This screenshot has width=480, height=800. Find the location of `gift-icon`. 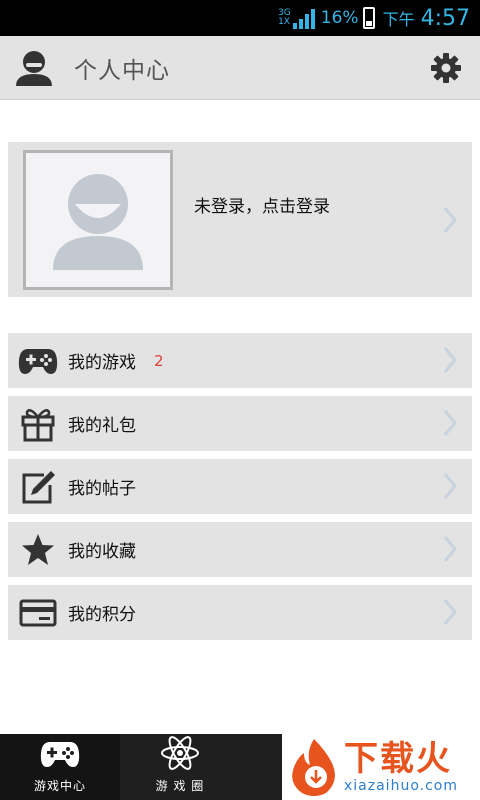

gift-icon is located at coordinates (38, 424).